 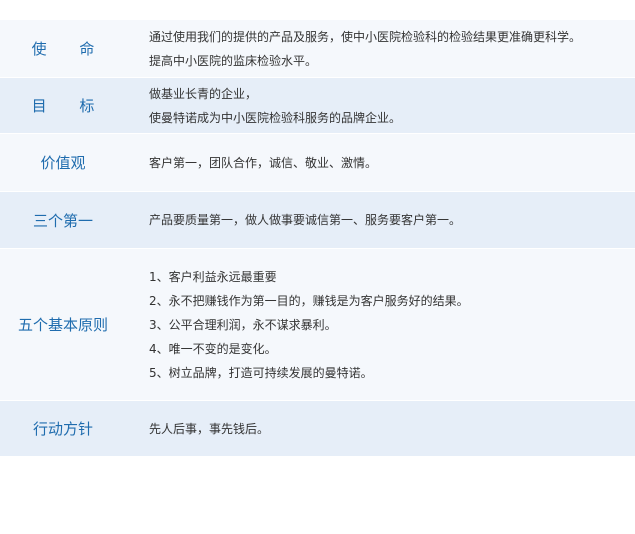 I want to click on content-line: 2、永不把赚钱作为第一目的，赚钱是为客户服务好的结果。, so click(x=309, y=300).